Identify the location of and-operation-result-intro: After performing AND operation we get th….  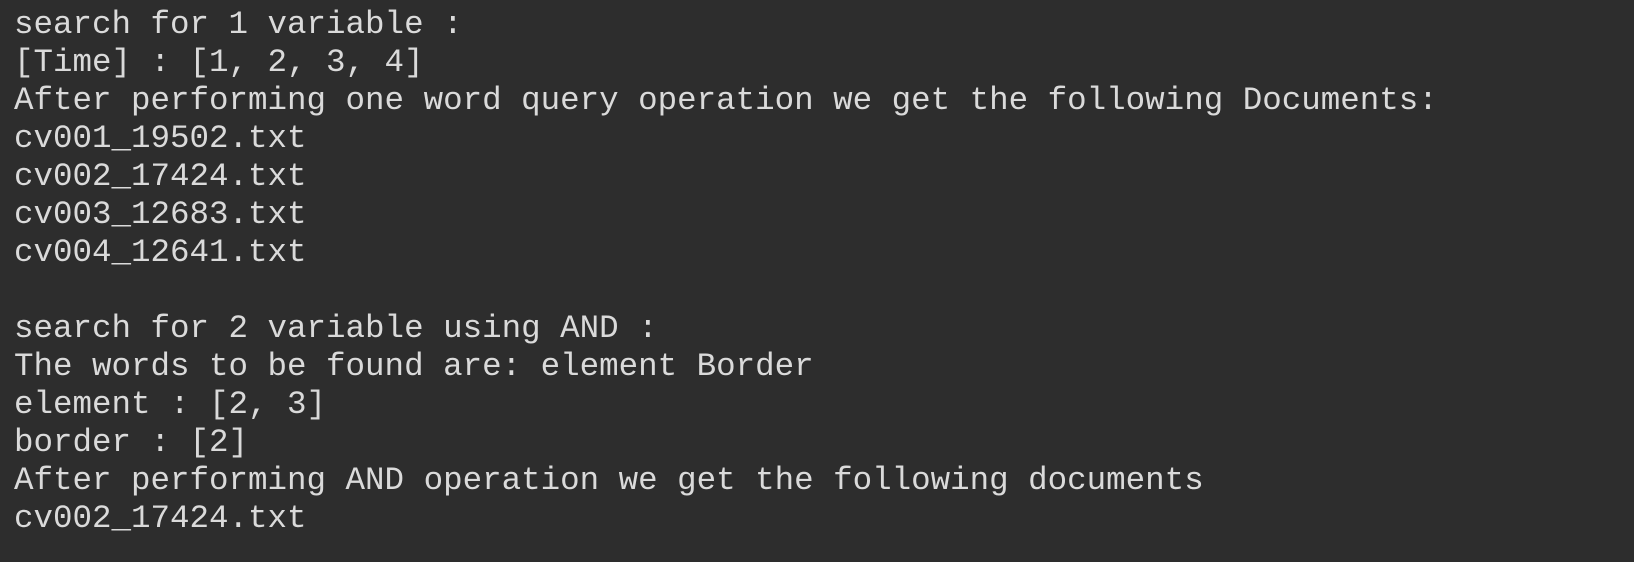
(609, 480).